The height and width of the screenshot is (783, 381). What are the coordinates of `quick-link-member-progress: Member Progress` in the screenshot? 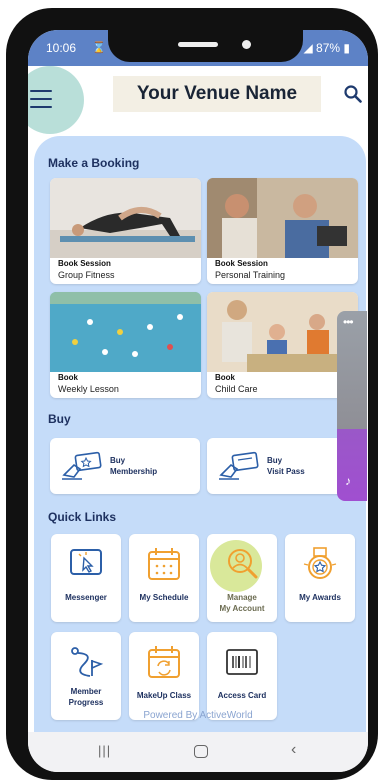 It's located at (86, 676).